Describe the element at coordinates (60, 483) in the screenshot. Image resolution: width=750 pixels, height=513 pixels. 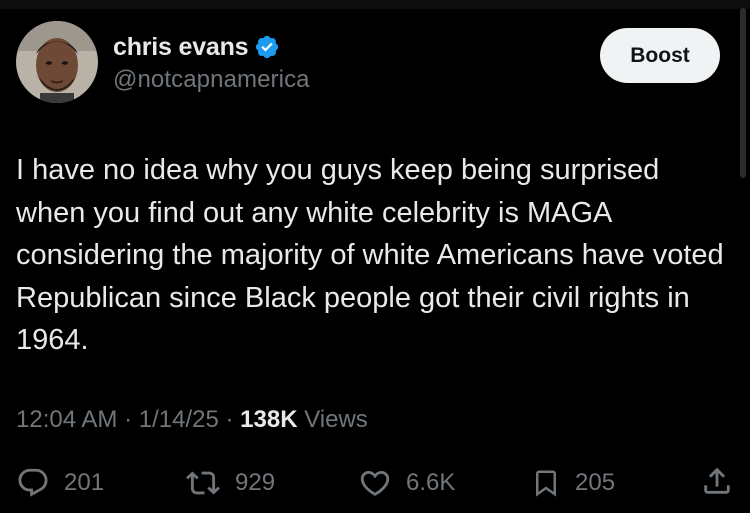
I see `reply-button: 201` at that location.